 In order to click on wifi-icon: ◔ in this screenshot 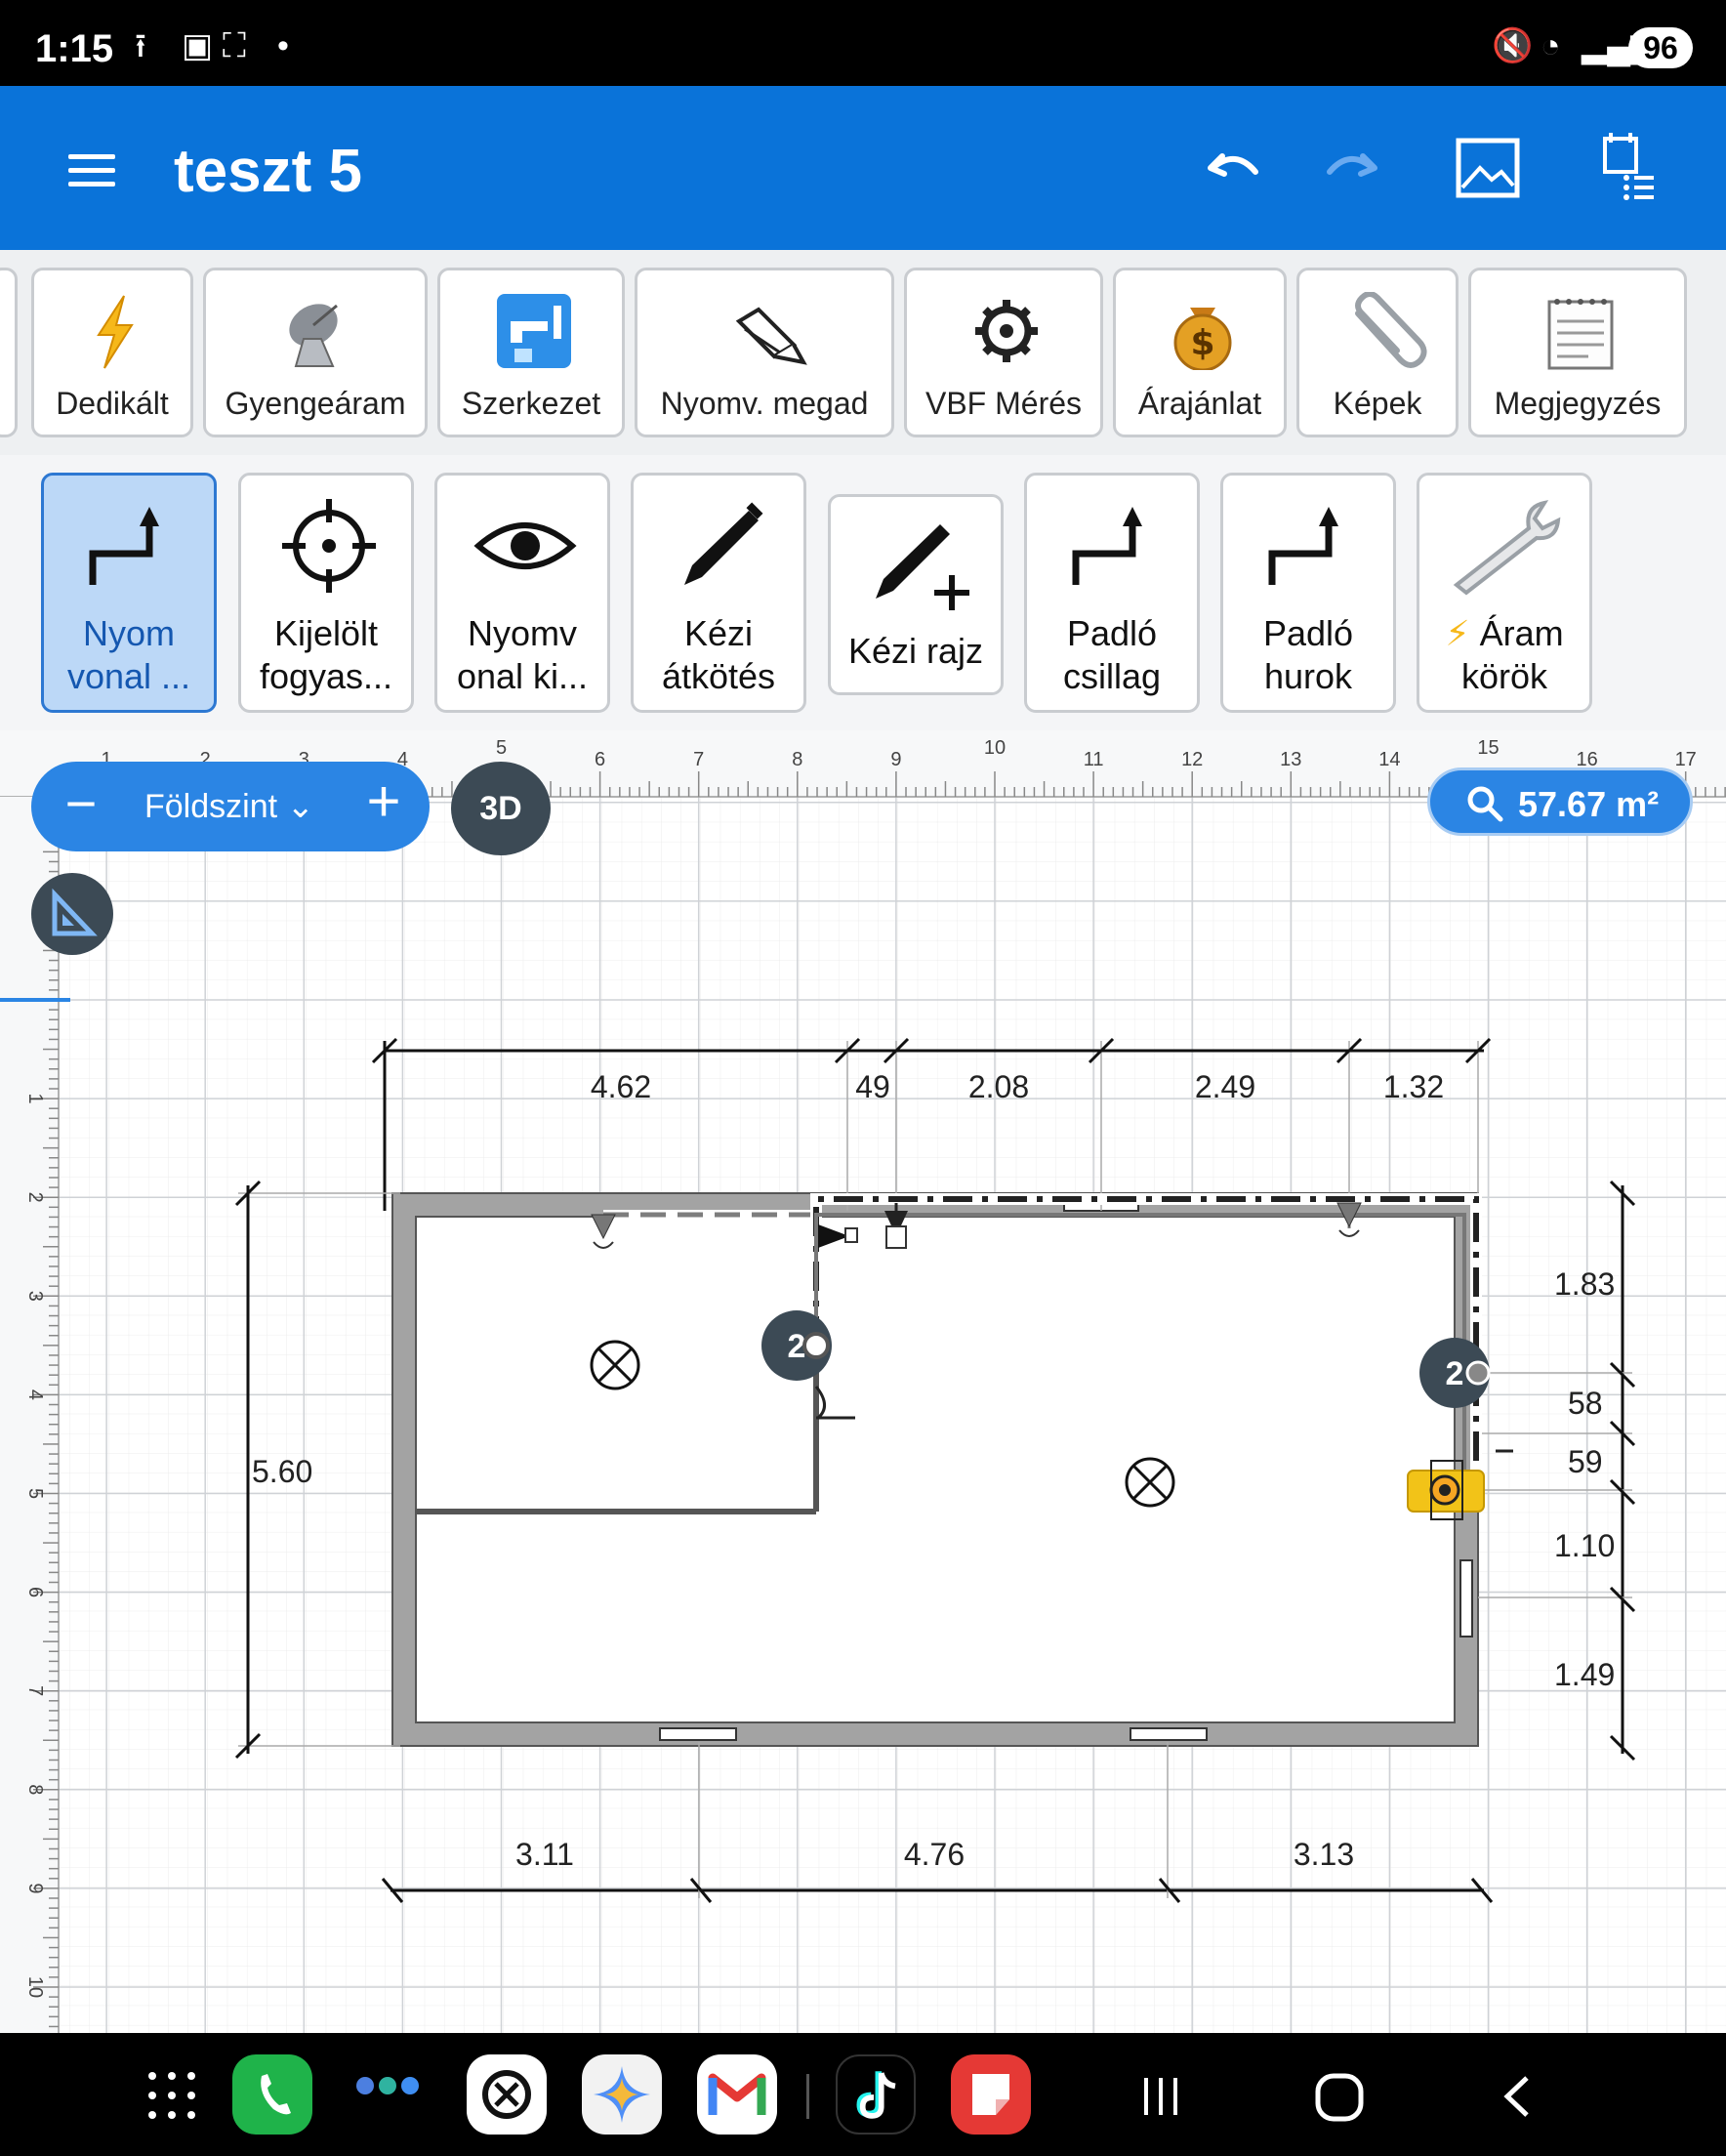, I will do `click(1551, 45)`.